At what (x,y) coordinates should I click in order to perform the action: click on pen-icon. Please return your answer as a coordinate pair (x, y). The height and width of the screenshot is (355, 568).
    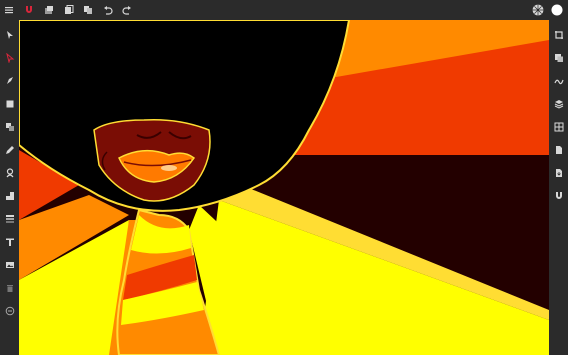
    Looking at the image, I should click on (10, 81).